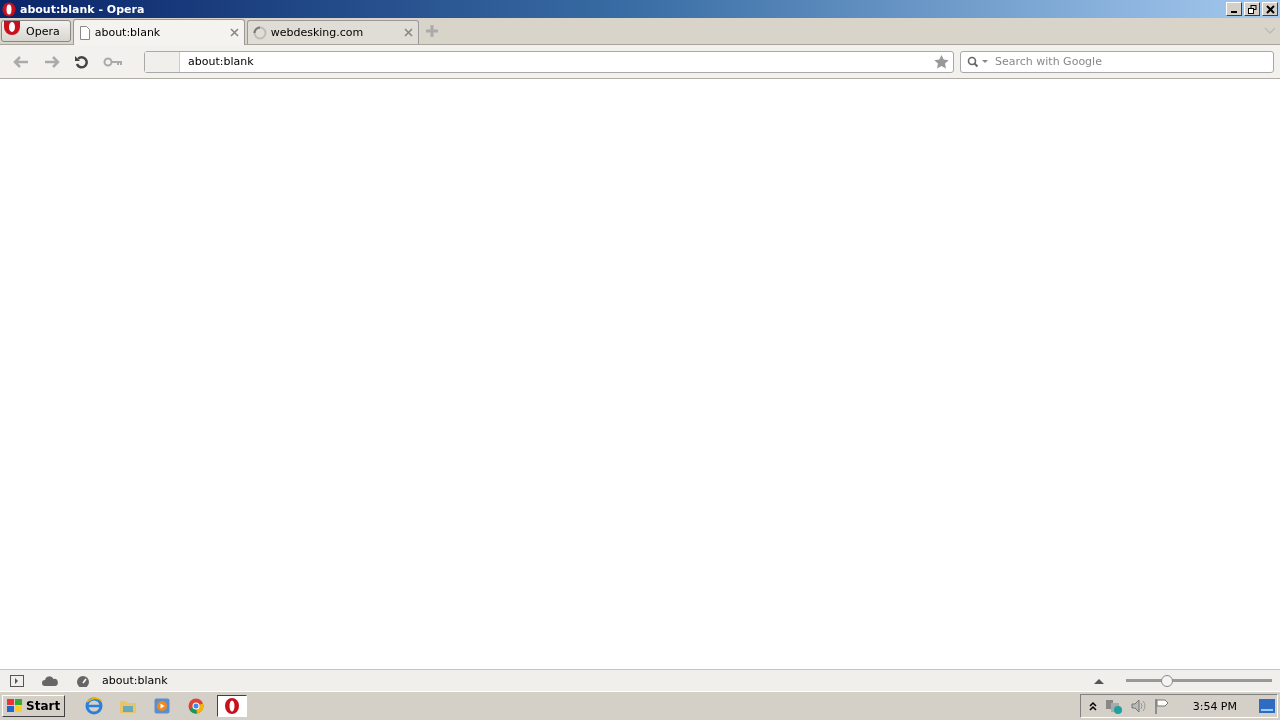 The image size is (1280, 720). I want to click on panel-toggle-icon, so click(17, 680).